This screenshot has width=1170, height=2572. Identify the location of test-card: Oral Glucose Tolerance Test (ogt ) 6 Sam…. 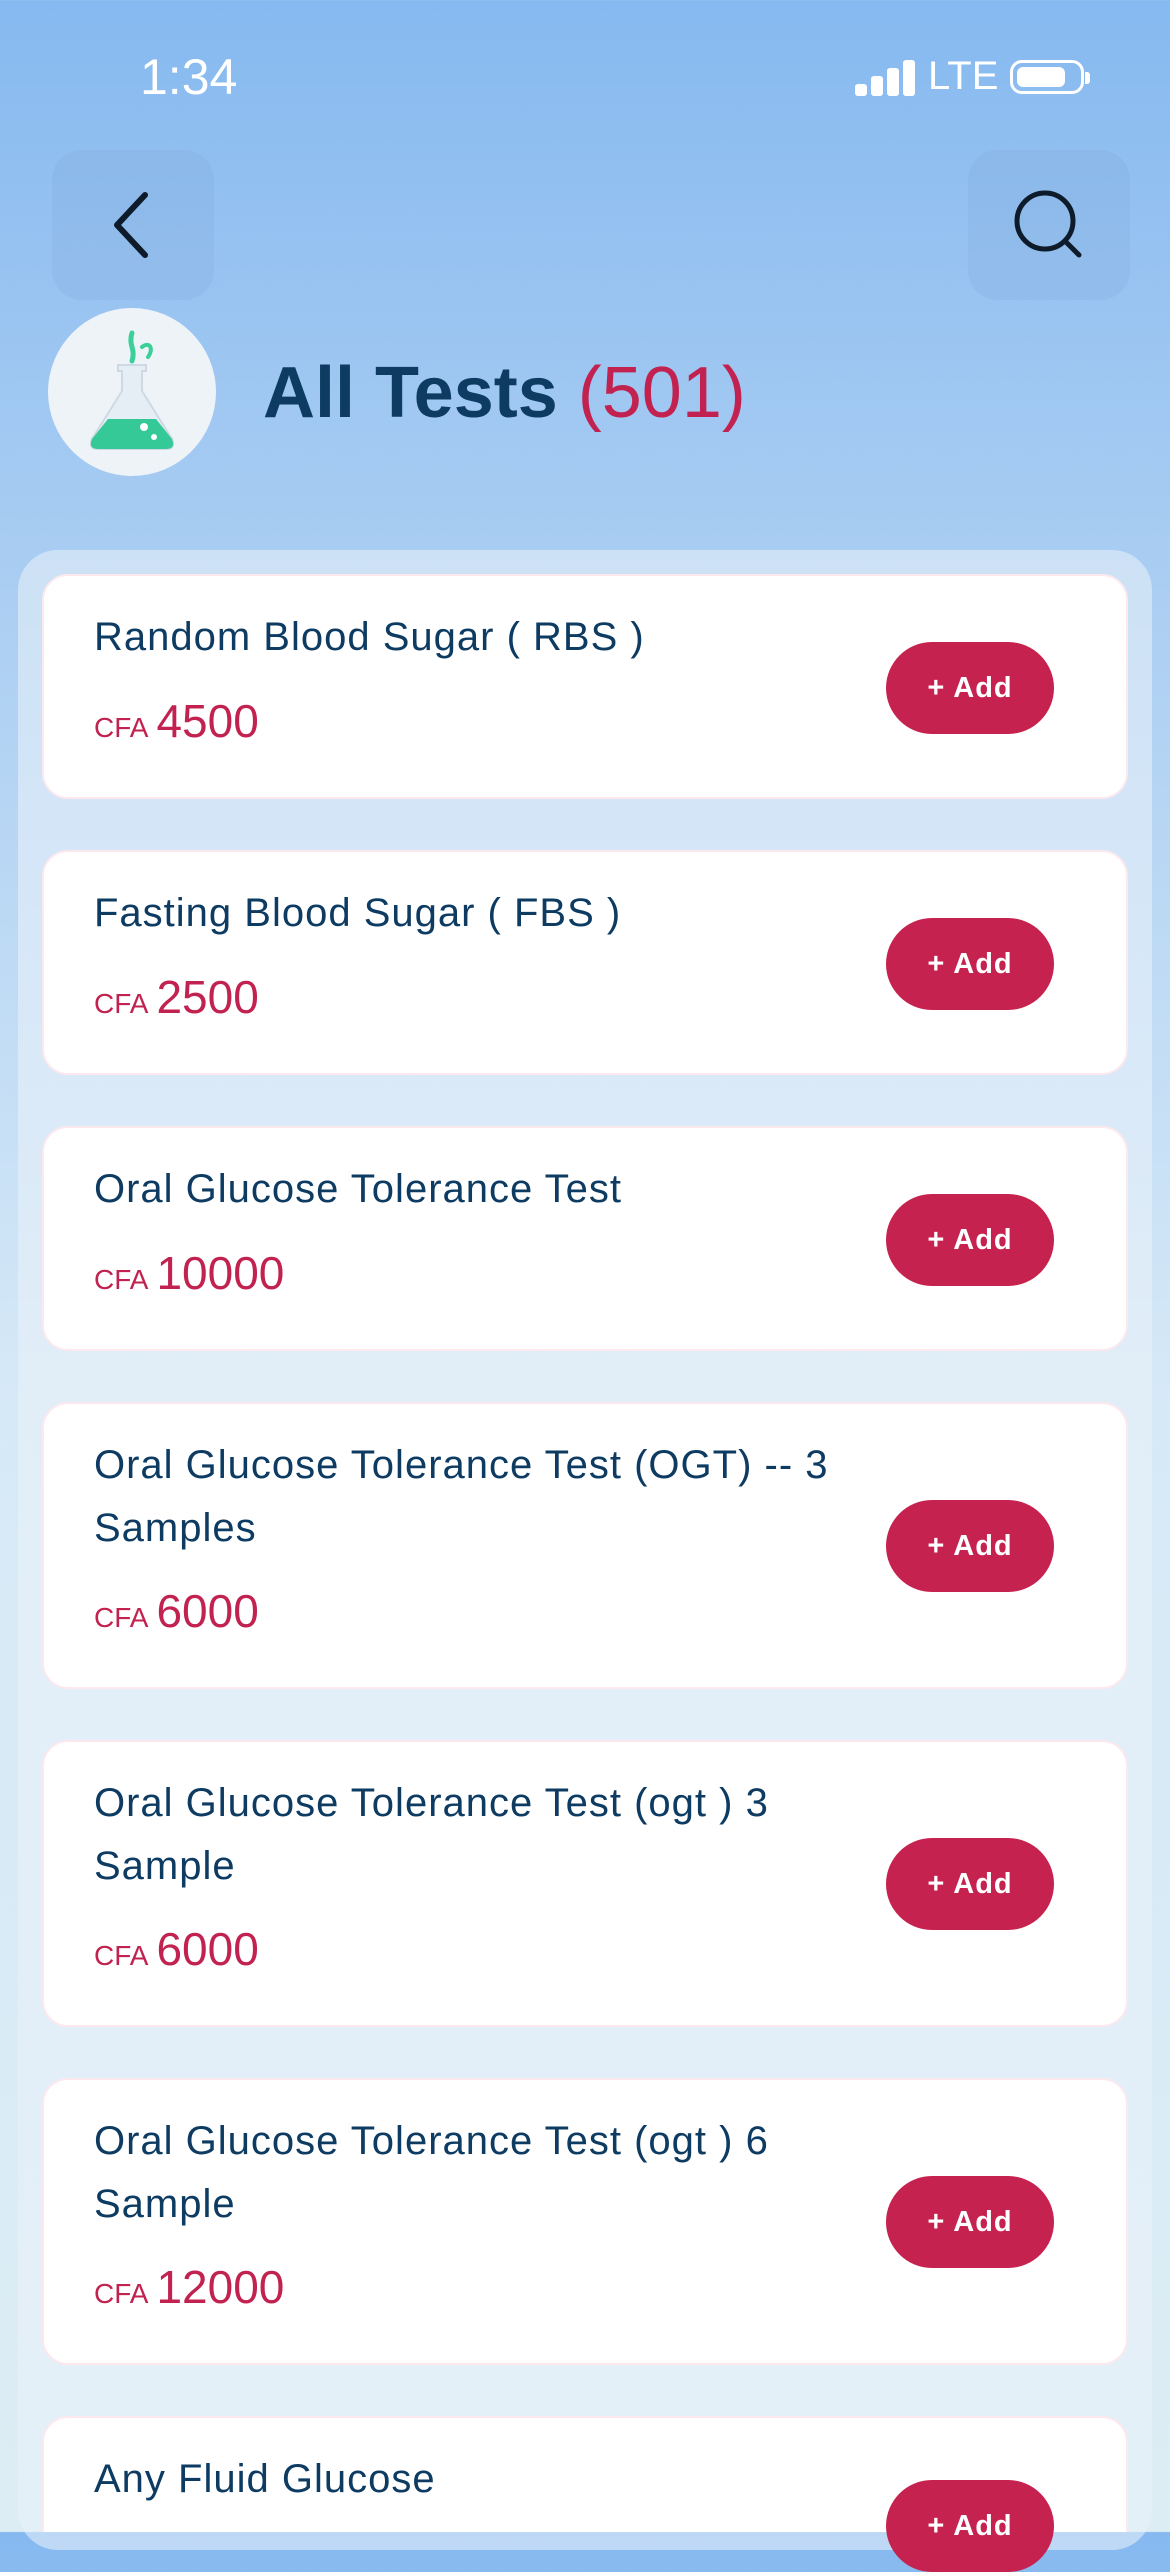
(585, 2221).